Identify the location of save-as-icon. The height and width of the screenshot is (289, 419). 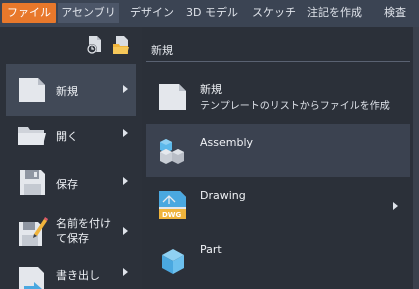
(32, 232).